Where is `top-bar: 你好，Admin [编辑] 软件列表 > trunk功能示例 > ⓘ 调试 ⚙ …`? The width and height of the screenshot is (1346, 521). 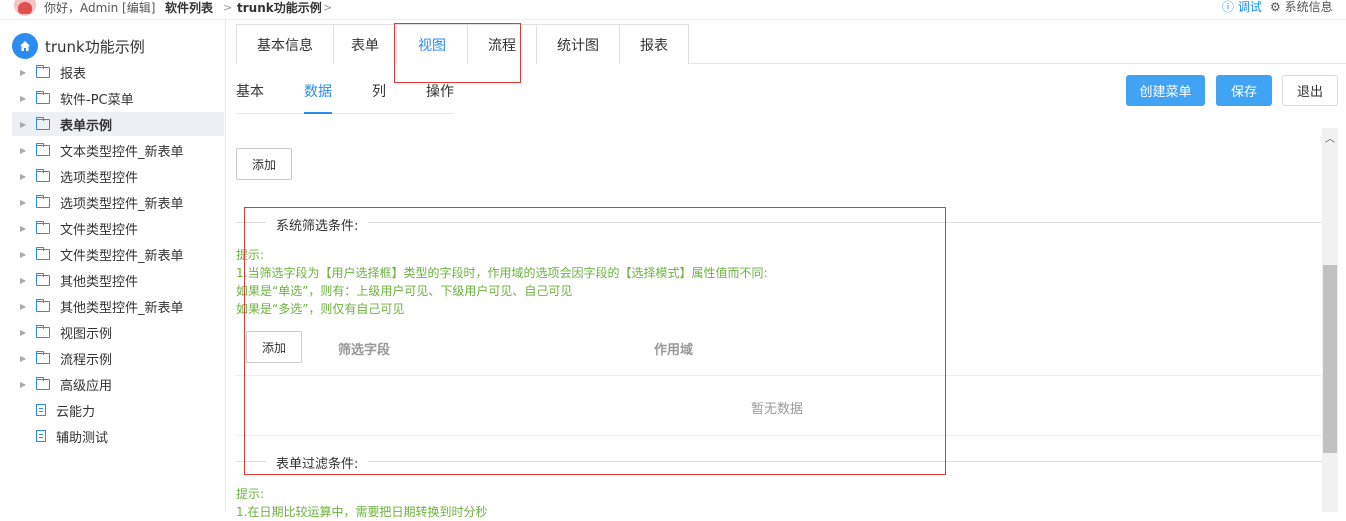 top-bar: 你好，Admin [编辑] 软件列表 > trunk功能示例 > ⓘ 调试 ⚙ … is located at coordinates (673, 10).